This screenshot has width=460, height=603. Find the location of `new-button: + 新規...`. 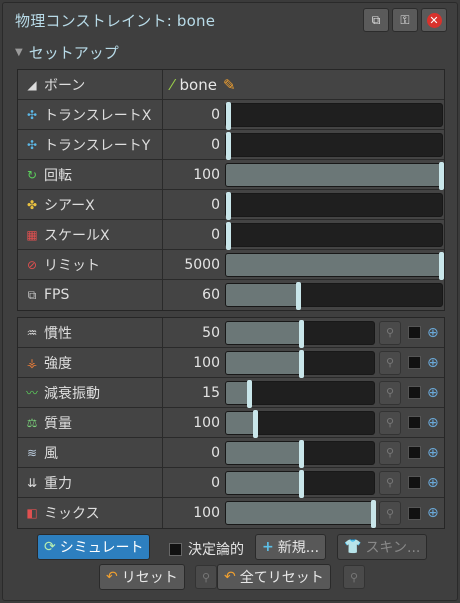

new-button: + 新規... is located at coordinates (291, 547).